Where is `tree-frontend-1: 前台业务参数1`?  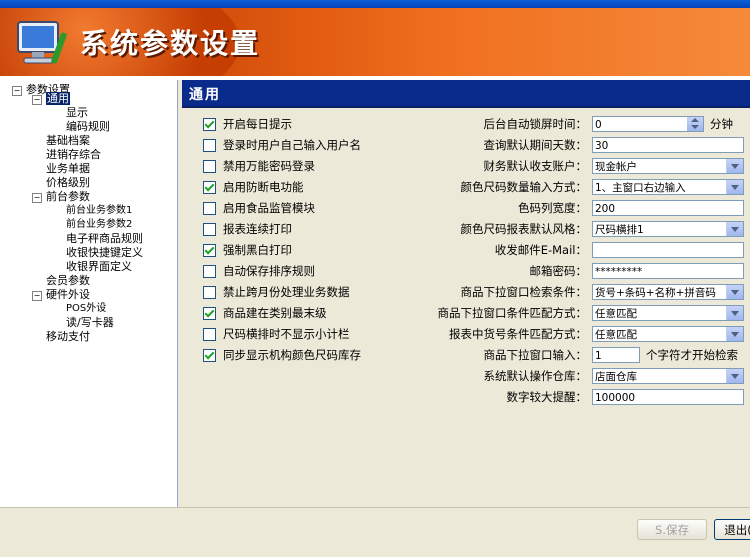
tree-frontend-1: 前台业务参数1 is located at coordinates (99, 211).